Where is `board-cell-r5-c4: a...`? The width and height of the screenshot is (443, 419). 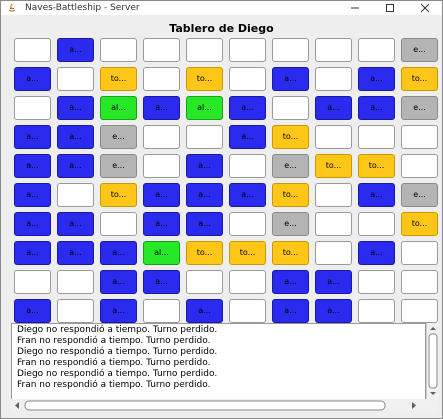
board-cell-r5-c4: a... is located at coordinates (204, 195).